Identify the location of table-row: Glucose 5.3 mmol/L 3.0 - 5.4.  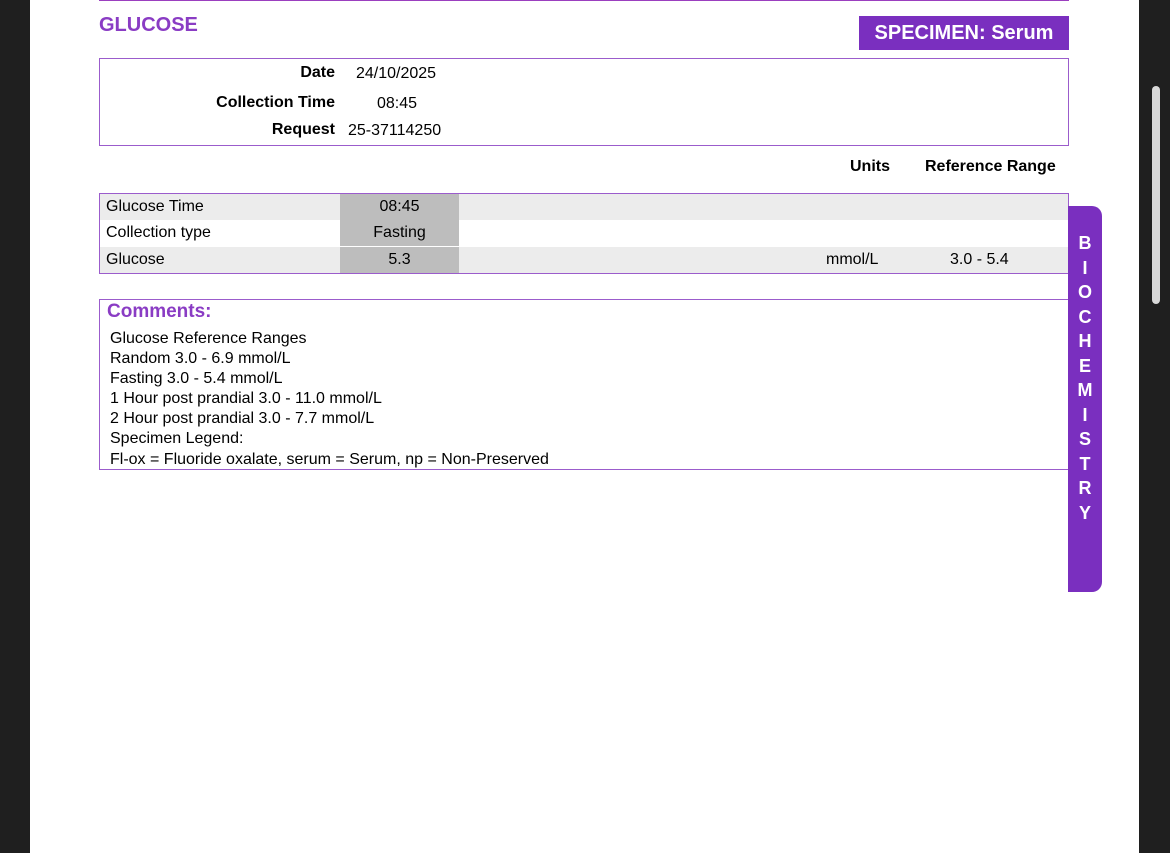
(584, 260).